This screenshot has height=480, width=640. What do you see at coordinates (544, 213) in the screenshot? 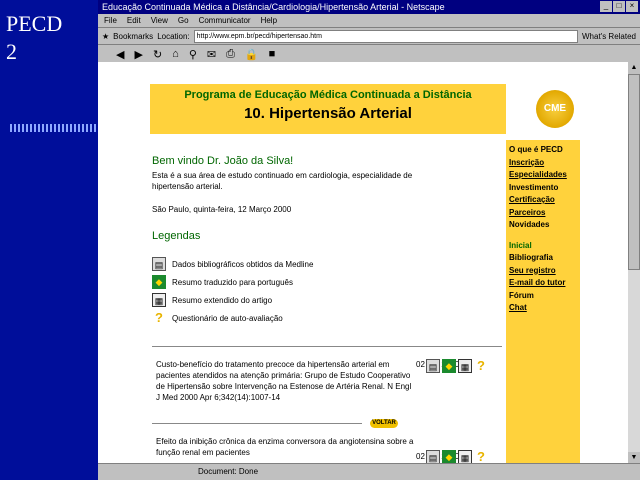
I see `sidebar-item: Parceiros` at bounding box center [544, 213].